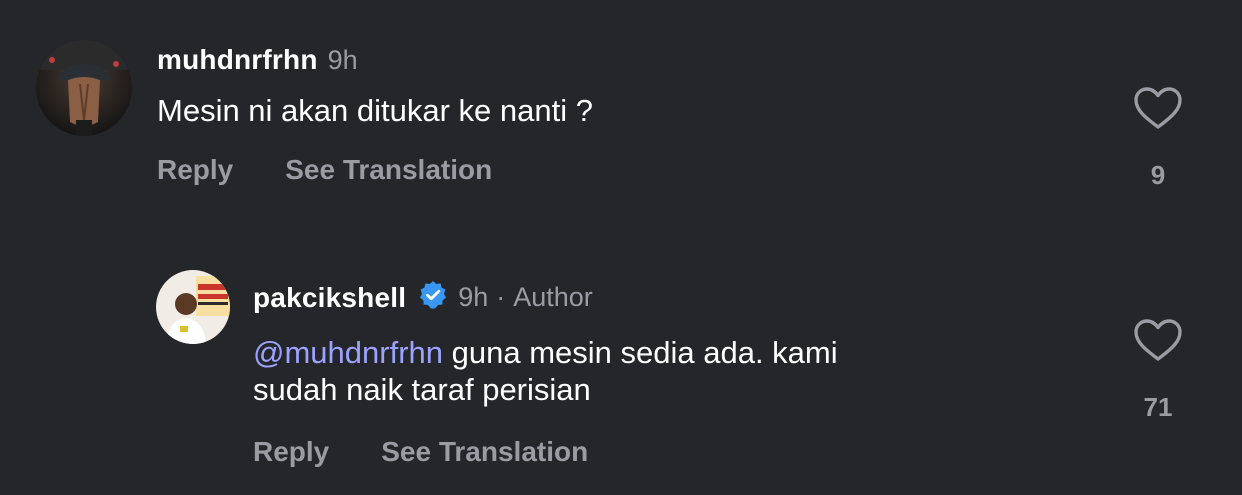 Image resolution: width=1242 pixels, height=495 pixels. What do you see at coordinates (640, 352) in the screenshot?
I see `comment-text-part: guna mesin sedia ada. kami` at bounding box center [640, 352].